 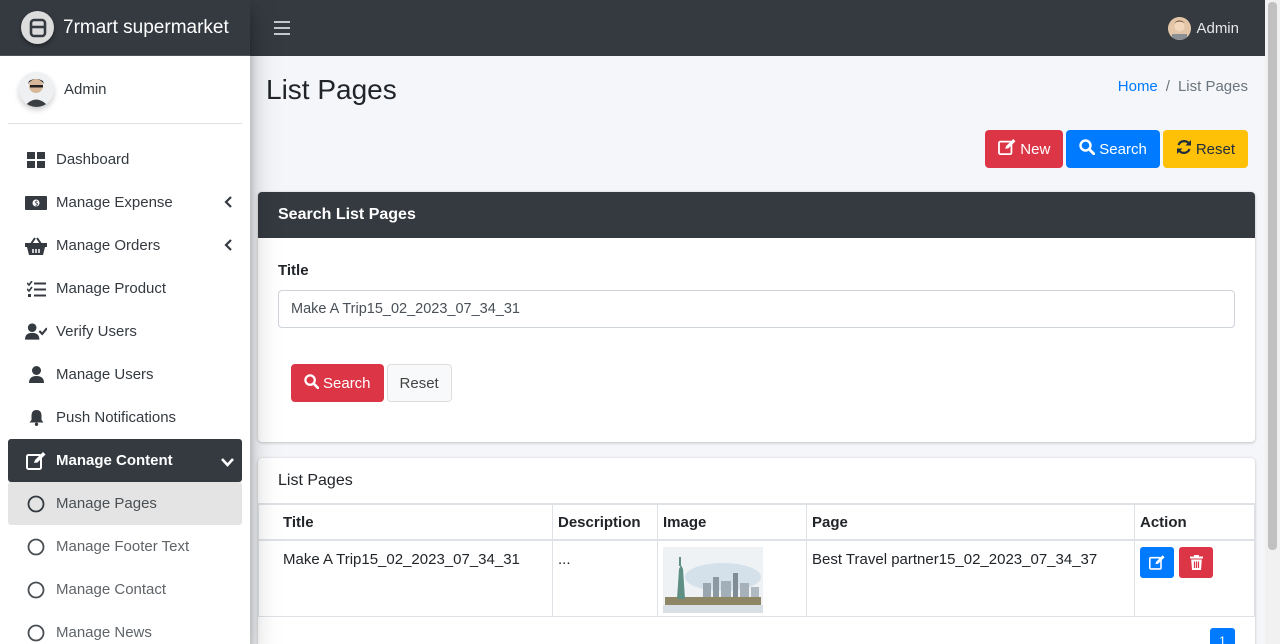 What do you see at coordinates (1184, 149) in the screenshot?
I see `sync-icon` at bounding box center [1184, 149].